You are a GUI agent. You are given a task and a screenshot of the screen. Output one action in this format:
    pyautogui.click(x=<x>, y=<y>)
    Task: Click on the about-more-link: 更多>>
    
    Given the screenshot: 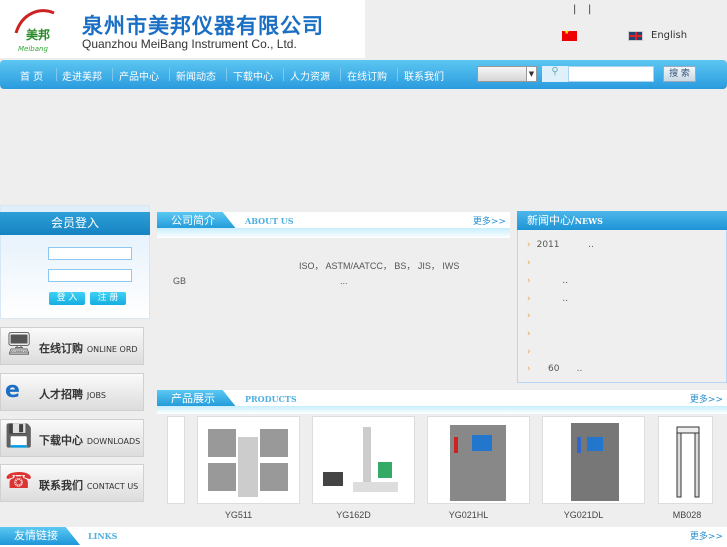 What is the action you would take?
    pyautogui.click(x=489, y=220)
    